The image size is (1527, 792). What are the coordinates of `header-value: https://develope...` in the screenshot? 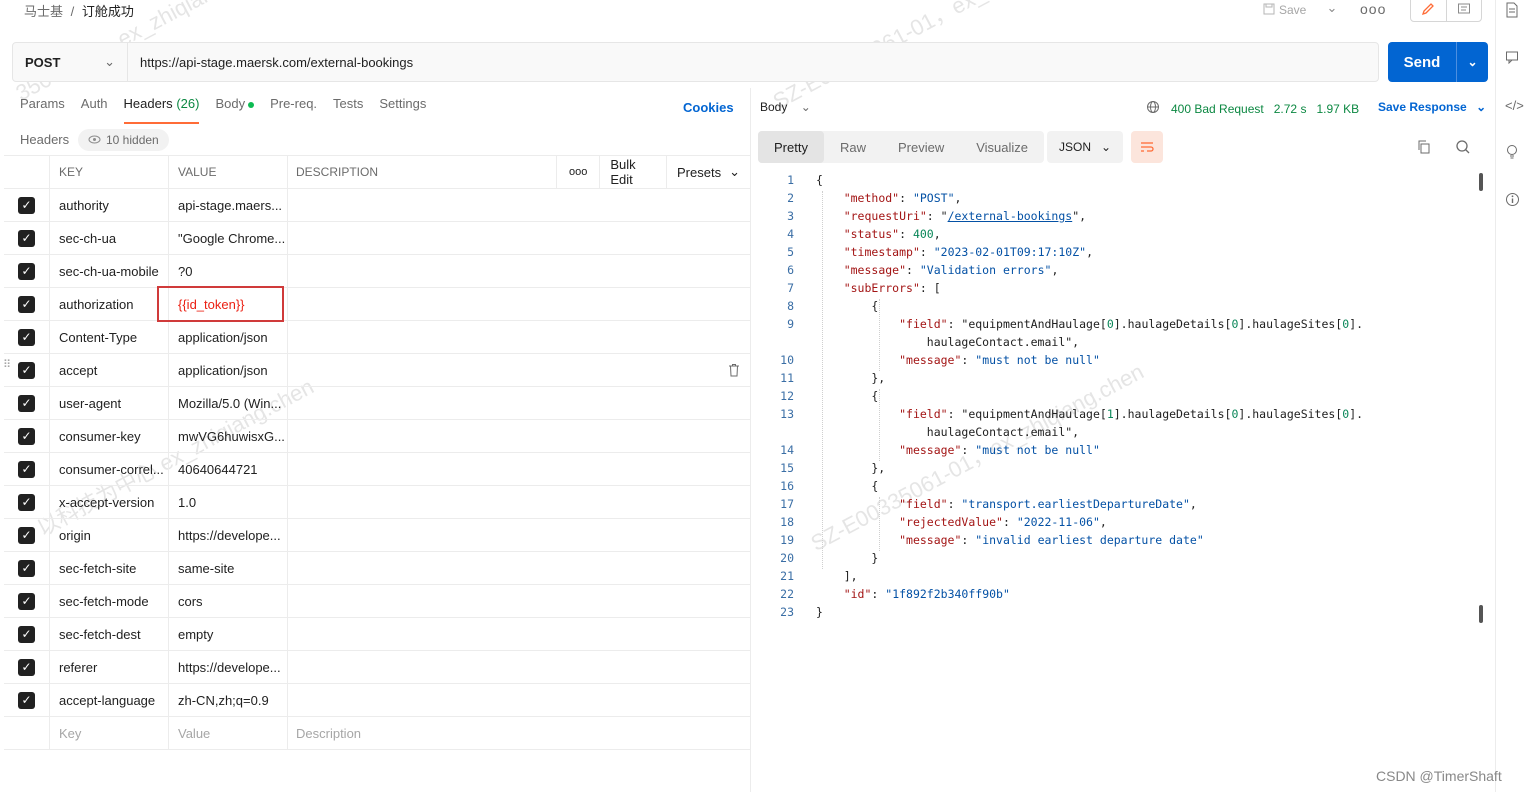 It's located at (227, 667).